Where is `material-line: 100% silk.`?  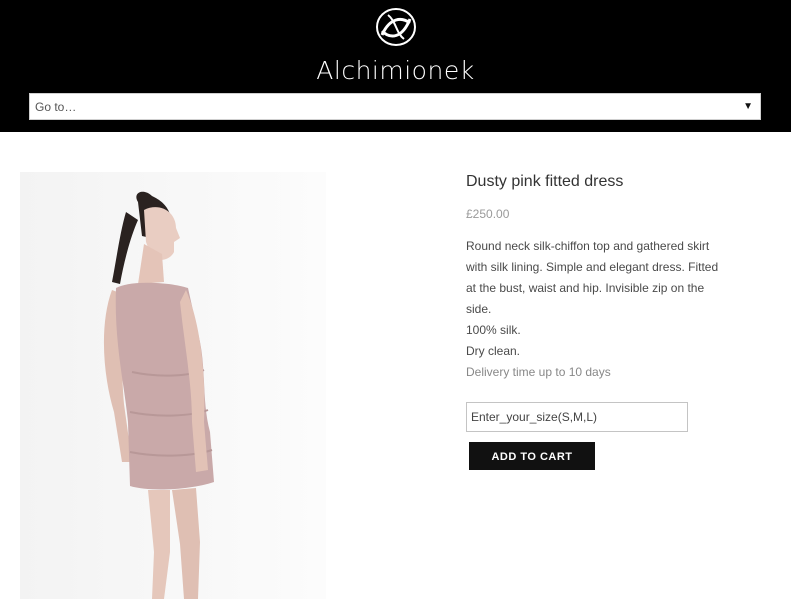
material-line: 100% silk. is located at coordinates (493, 330).